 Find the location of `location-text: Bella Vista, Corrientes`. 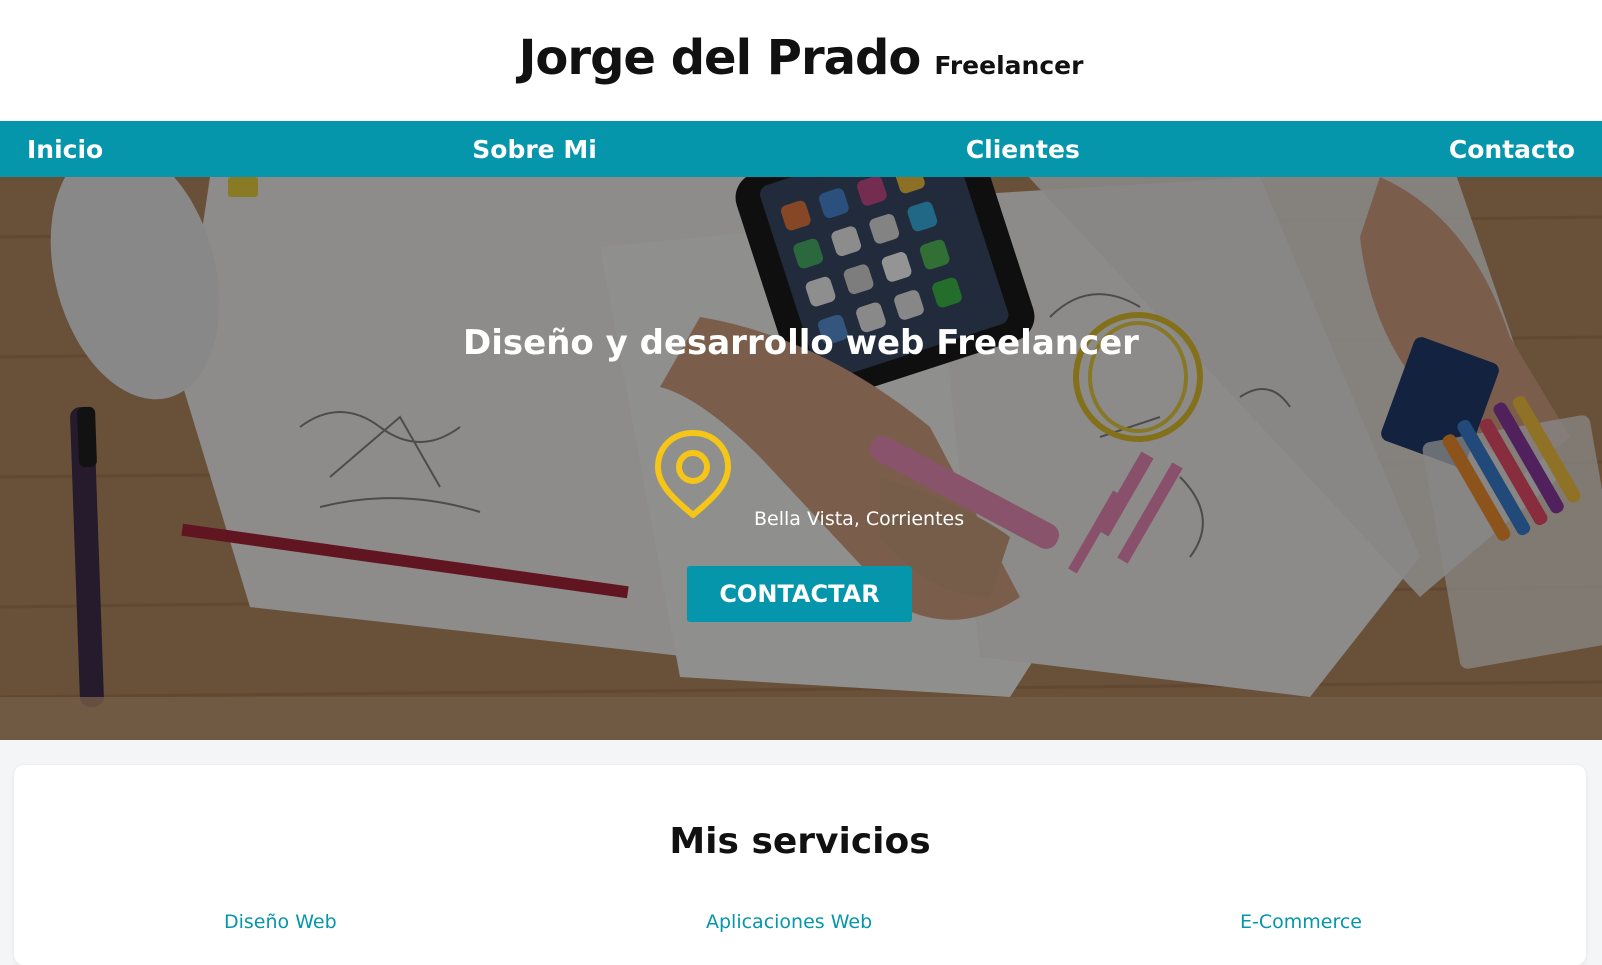

location-text: Bella Vista, Corrientes is located at coordinates (859, 519).